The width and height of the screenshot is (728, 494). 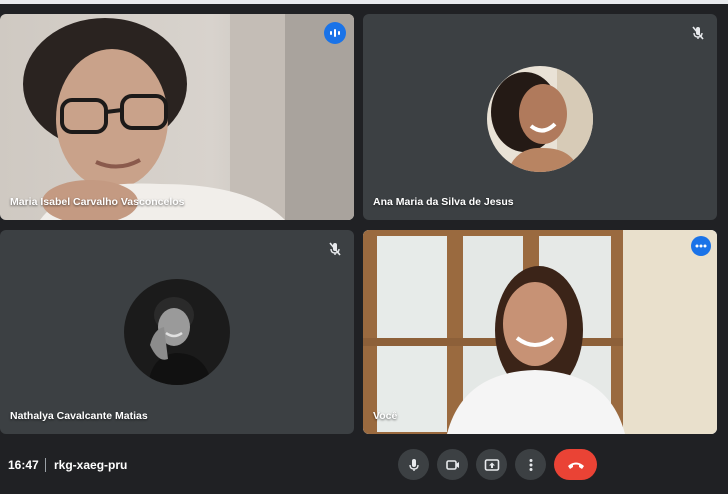 I want to click on end-call-button, so click(x=575, y=464).